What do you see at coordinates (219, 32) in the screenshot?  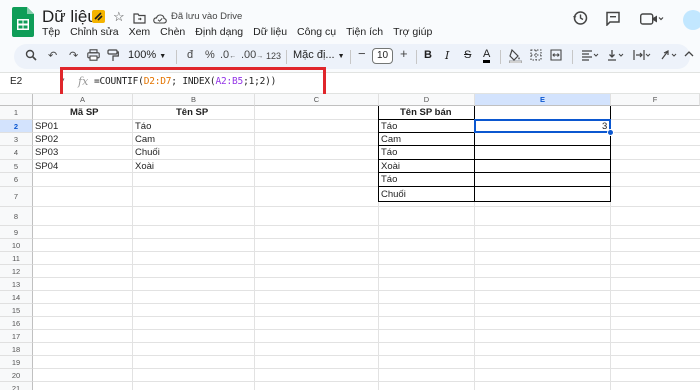 I see `menu-format: Định dạng` at bounding box center [219, 32].